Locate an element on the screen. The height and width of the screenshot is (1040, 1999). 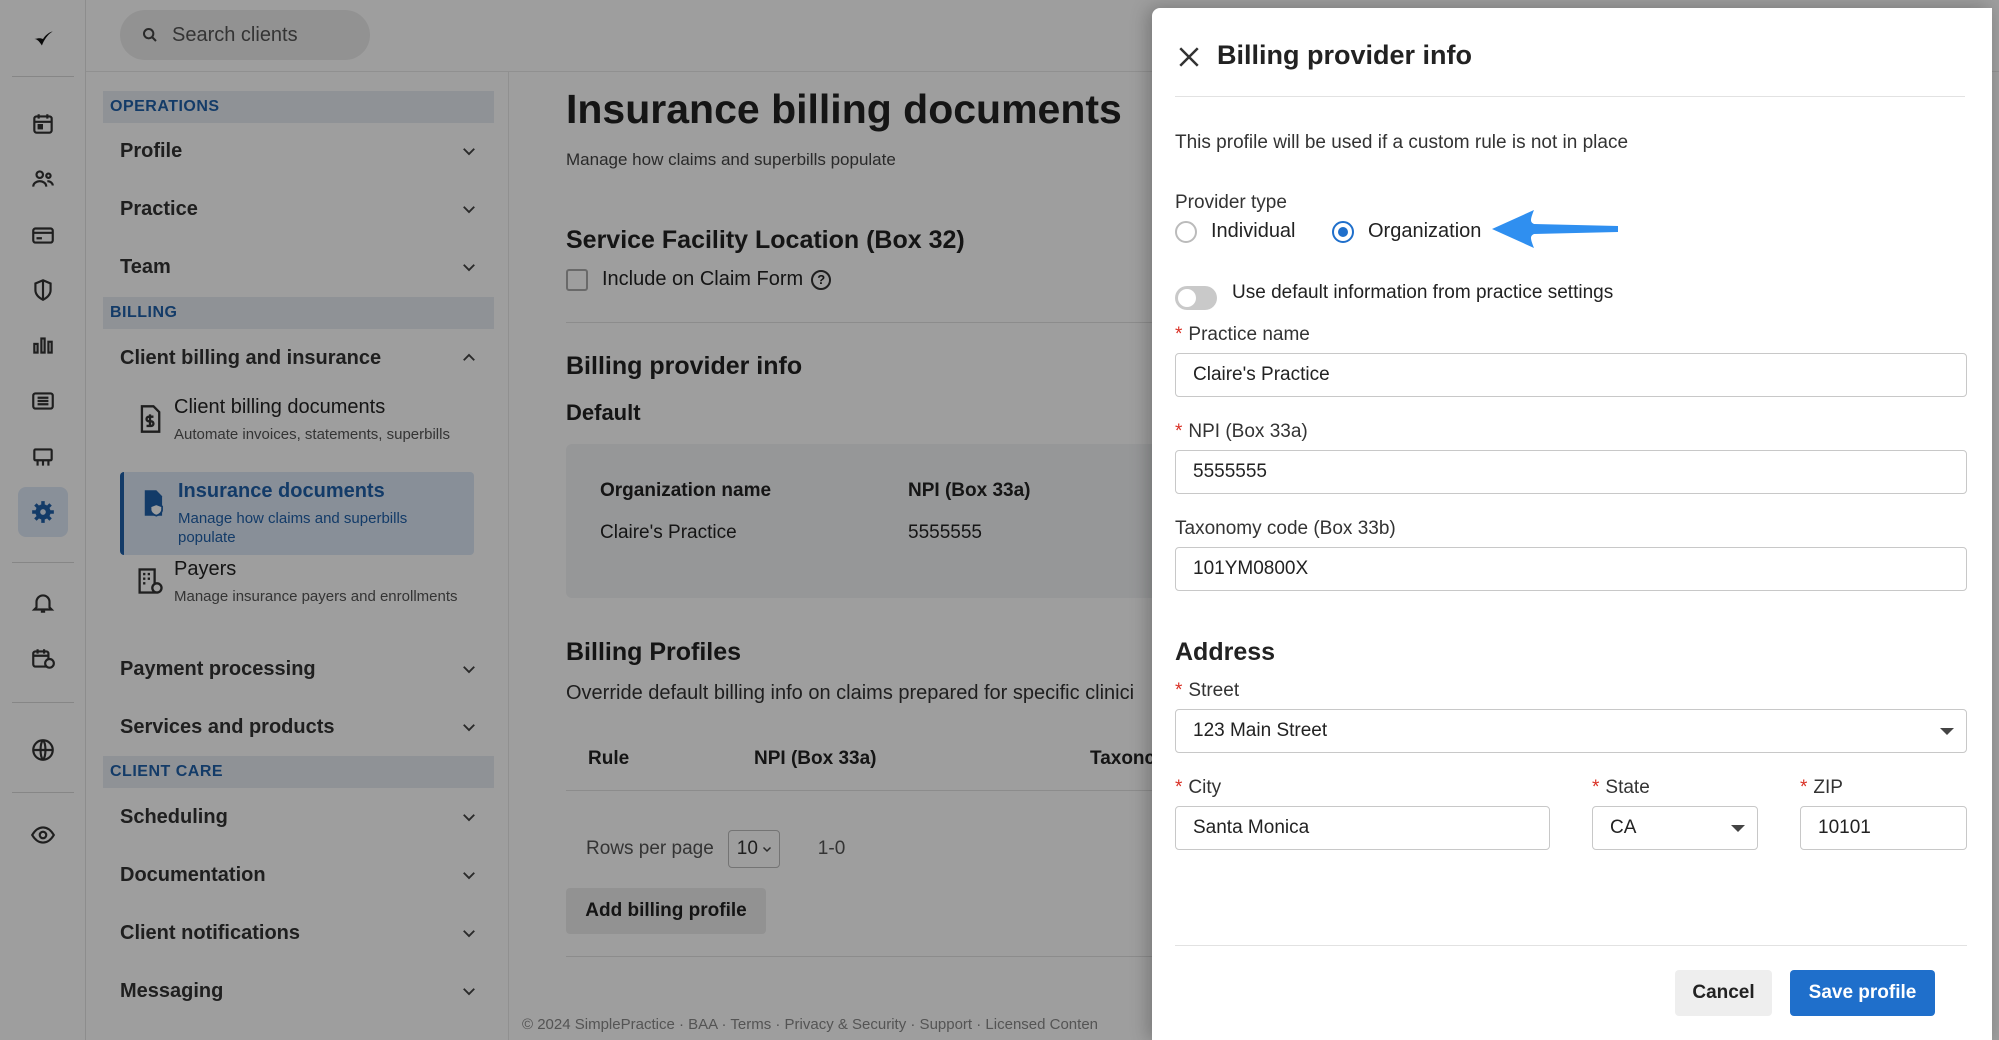
provider-type-individual: Individual is located at coordinates (1235, 231).